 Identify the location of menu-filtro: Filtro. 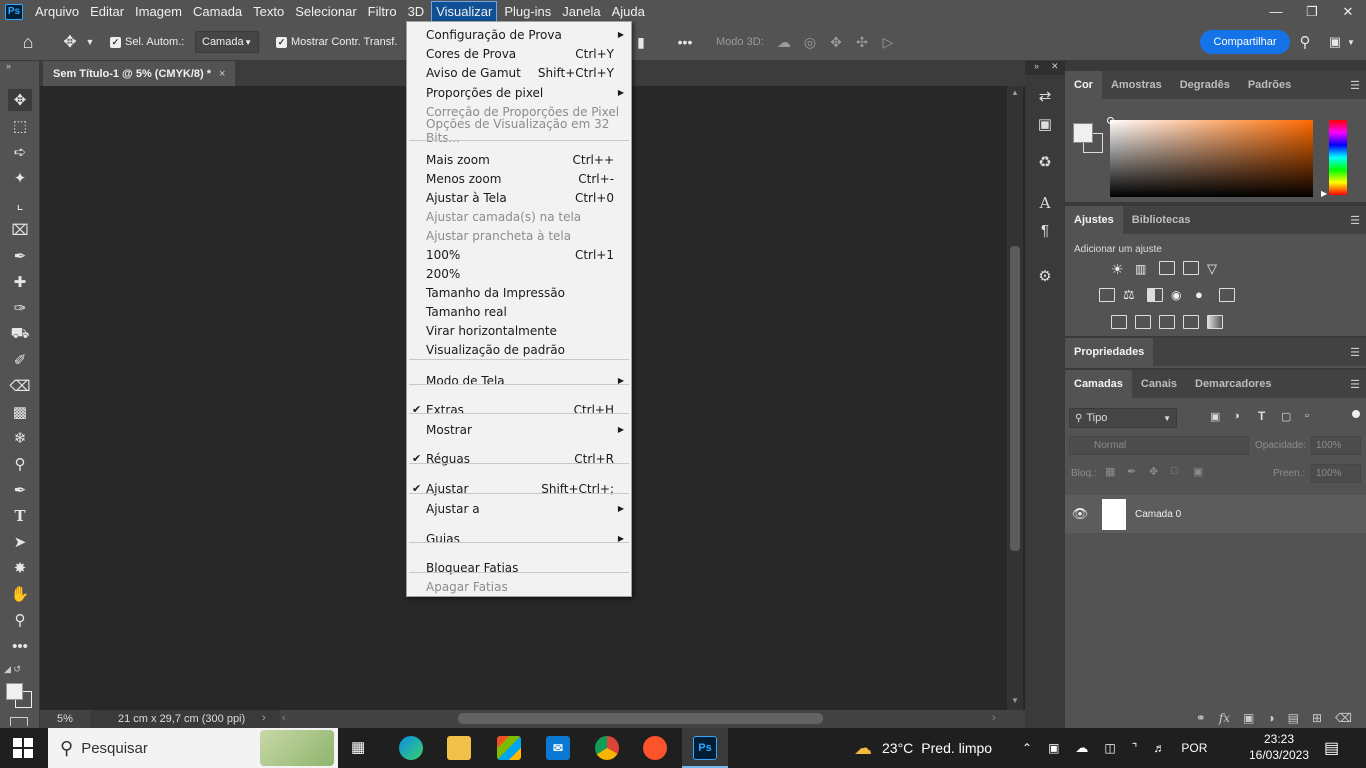
(382, 11).